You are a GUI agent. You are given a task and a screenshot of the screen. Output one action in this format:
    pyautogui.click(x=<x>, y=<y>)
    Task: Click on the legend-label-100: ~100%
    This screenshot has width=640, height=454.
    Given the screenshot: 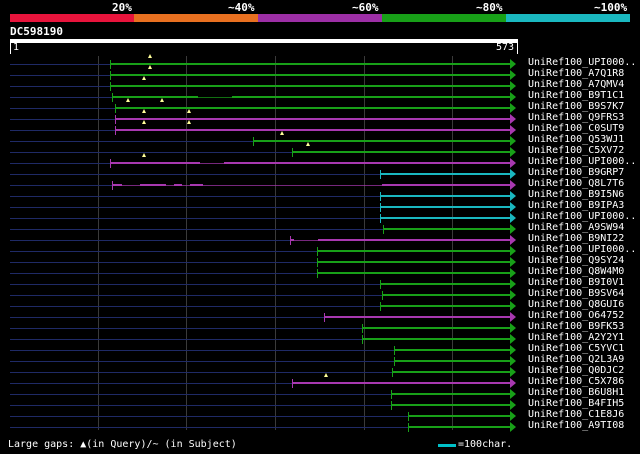 What is the action you would take?
    pyautogui.click(x=611, y=7)
    